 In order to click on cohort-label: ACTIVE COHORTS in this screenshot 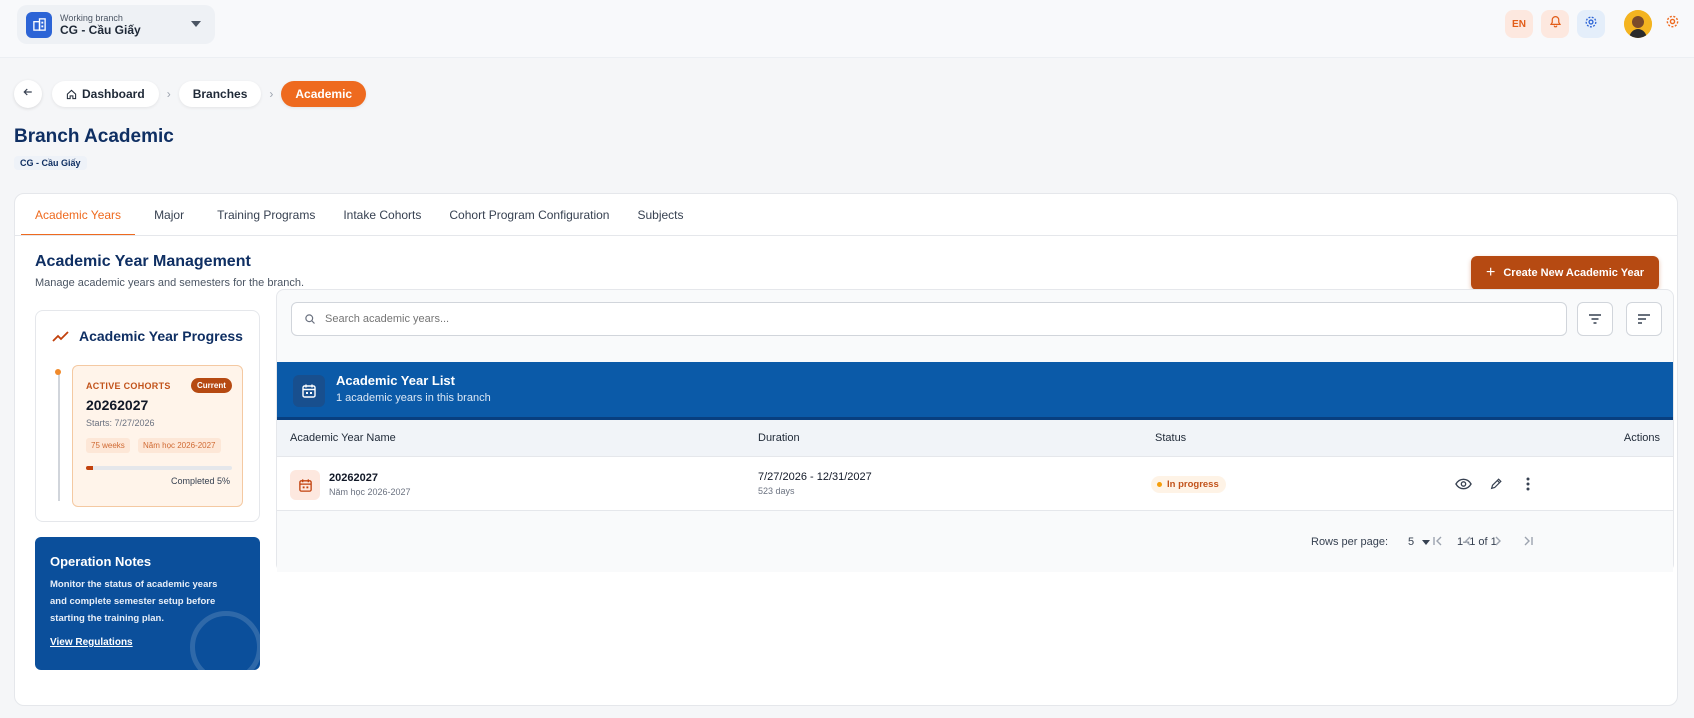, I will do `click(128, 386)`.